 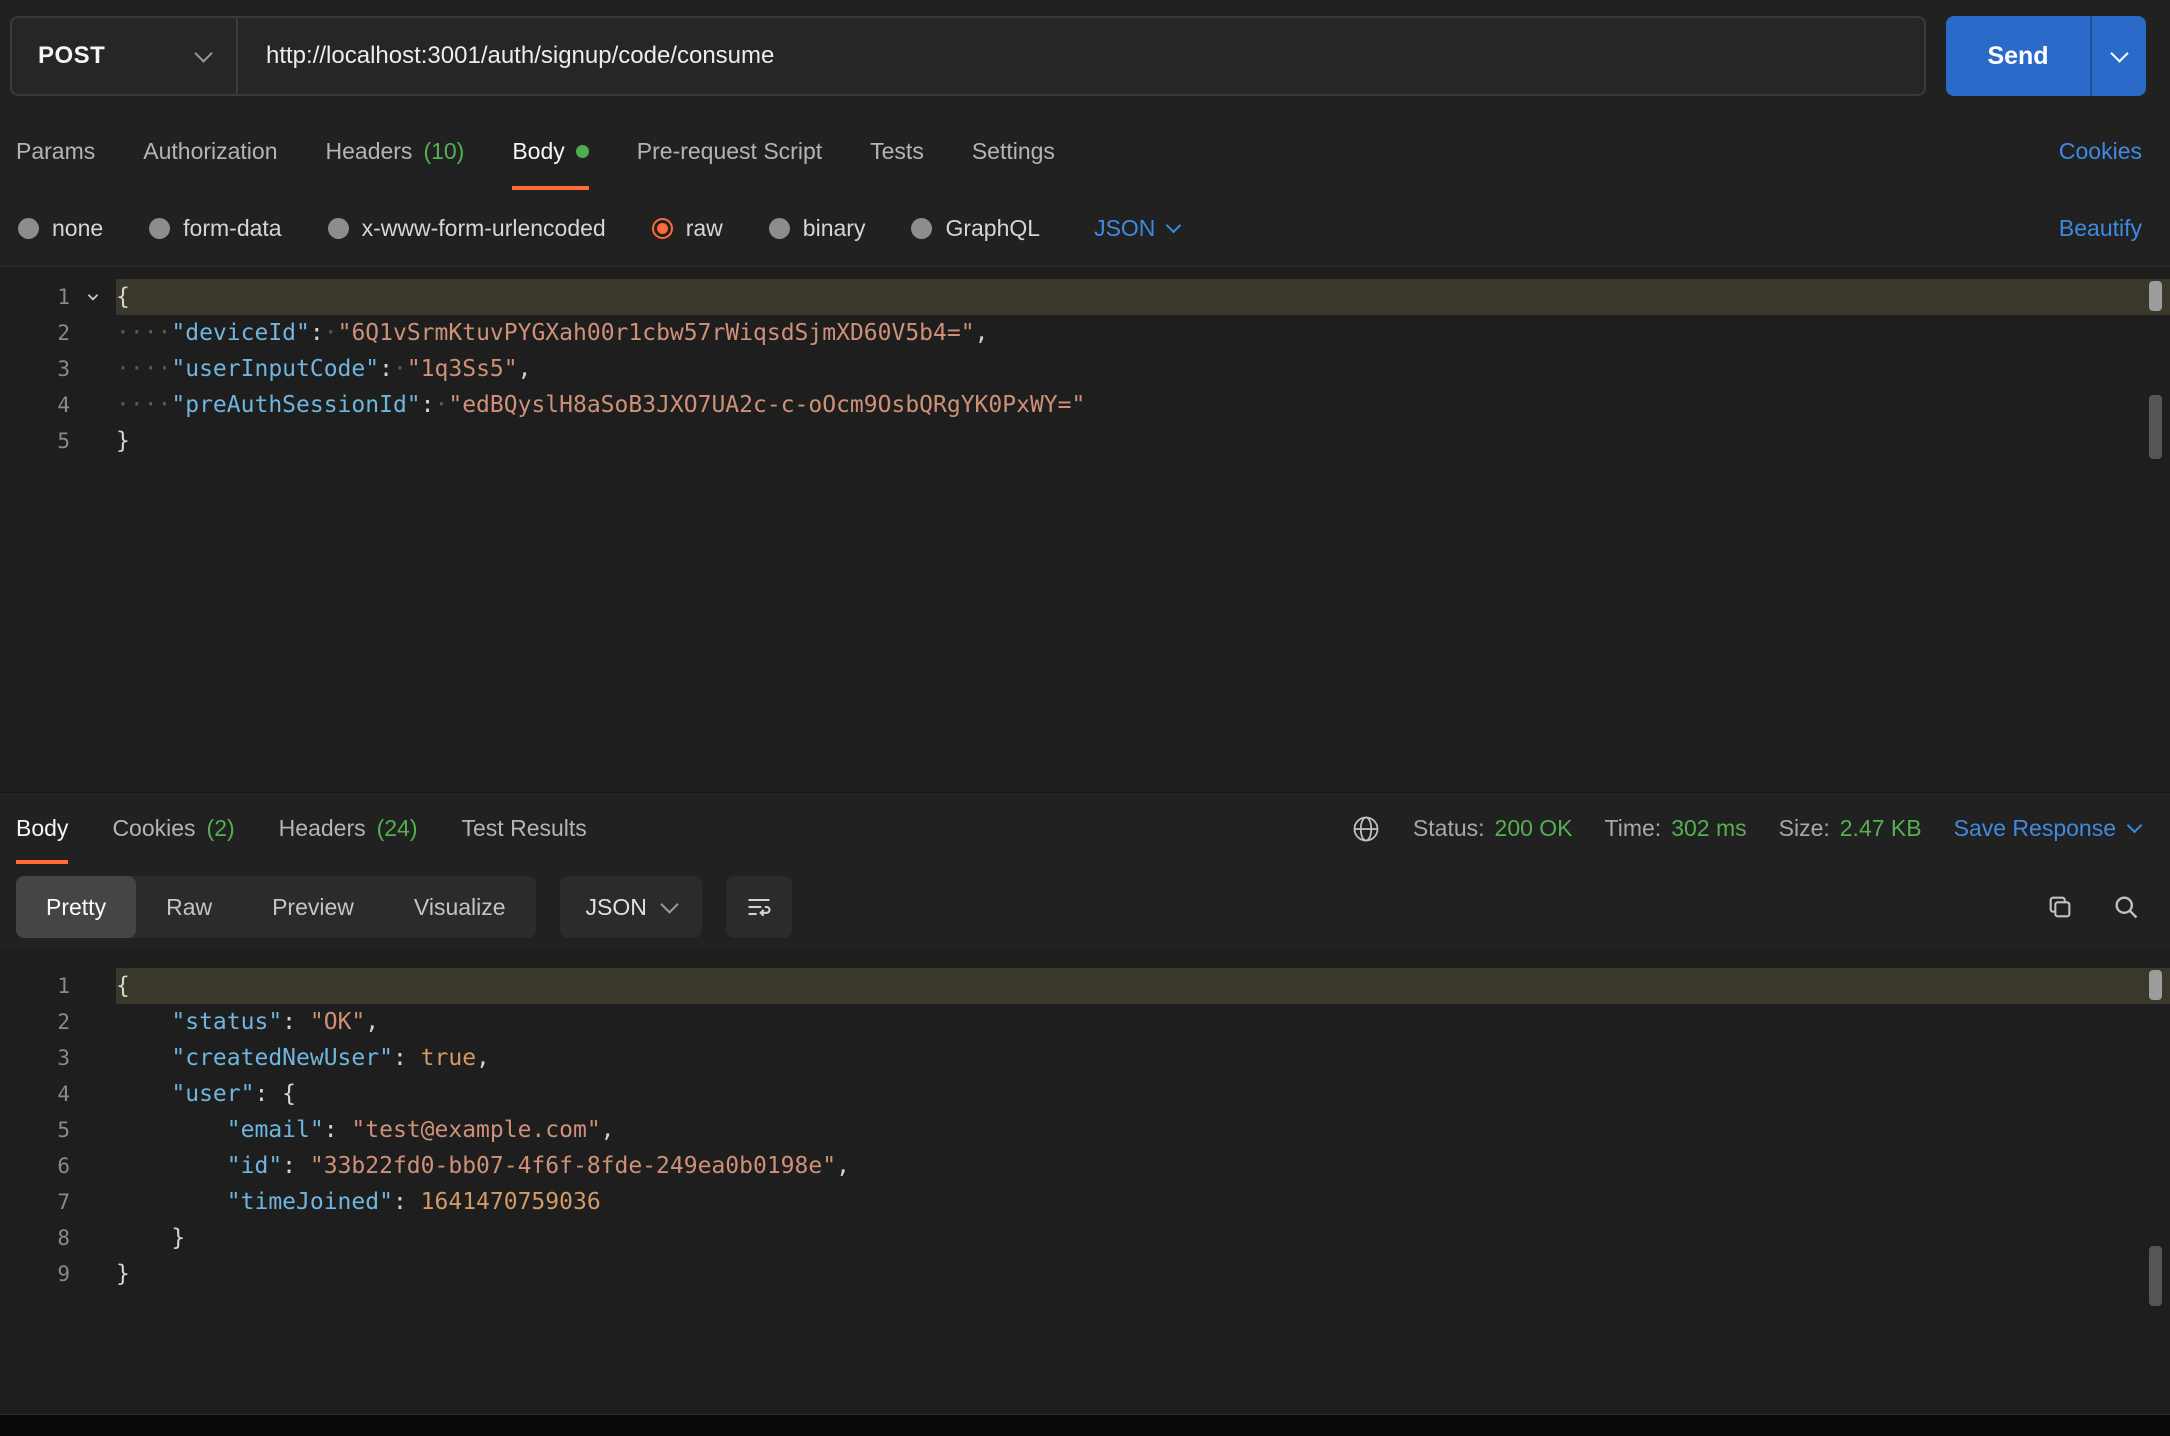 What do you see at coordinates (1085, 1274) in the screenshot?
I see `code-line: 9}` at bounding box center [1085, 1274].